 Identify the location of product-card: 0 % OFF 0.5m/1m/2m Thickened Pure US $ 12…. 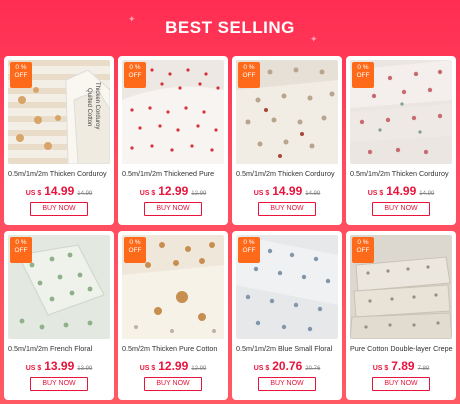
(173, 140).